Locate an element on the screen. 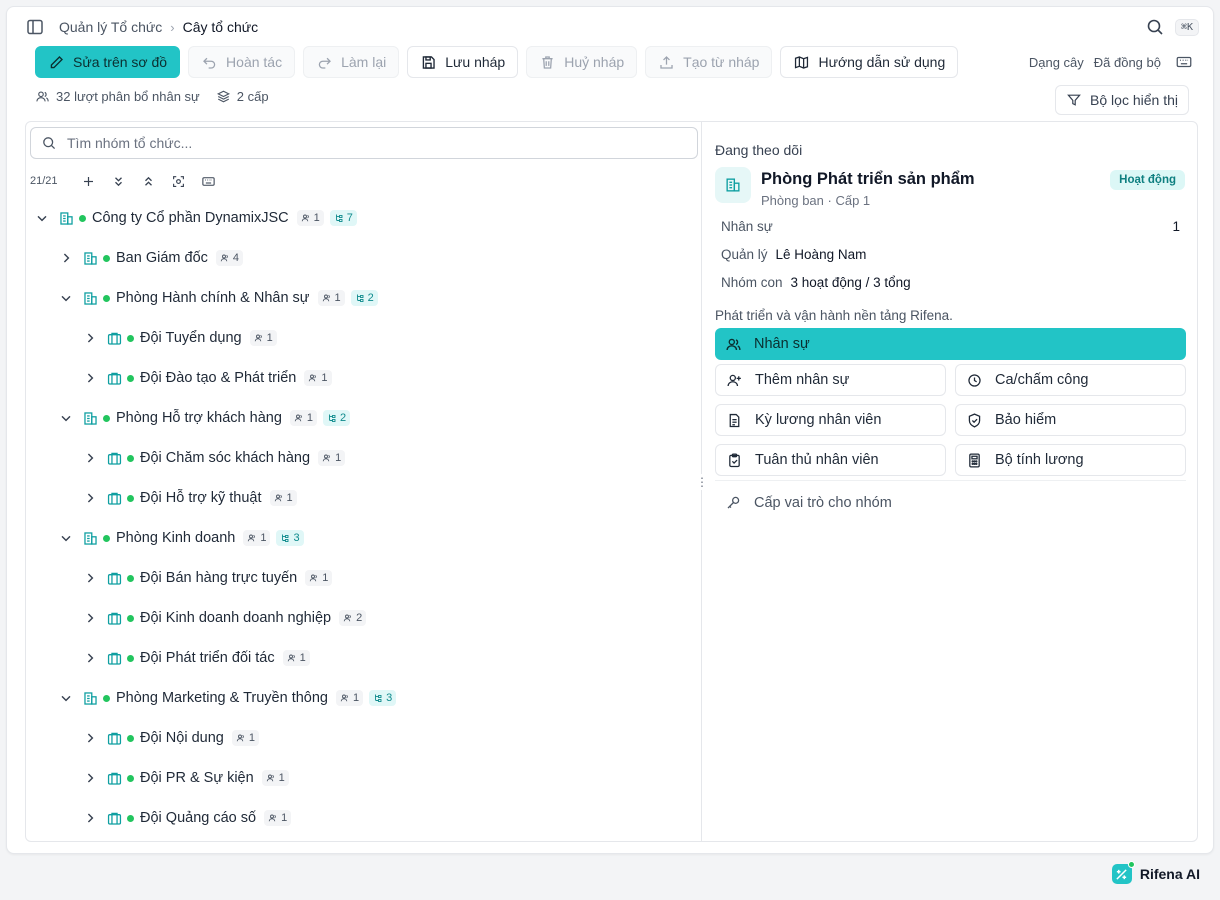  keyboard-shortcuts-button is located at coordinates (209, 181).